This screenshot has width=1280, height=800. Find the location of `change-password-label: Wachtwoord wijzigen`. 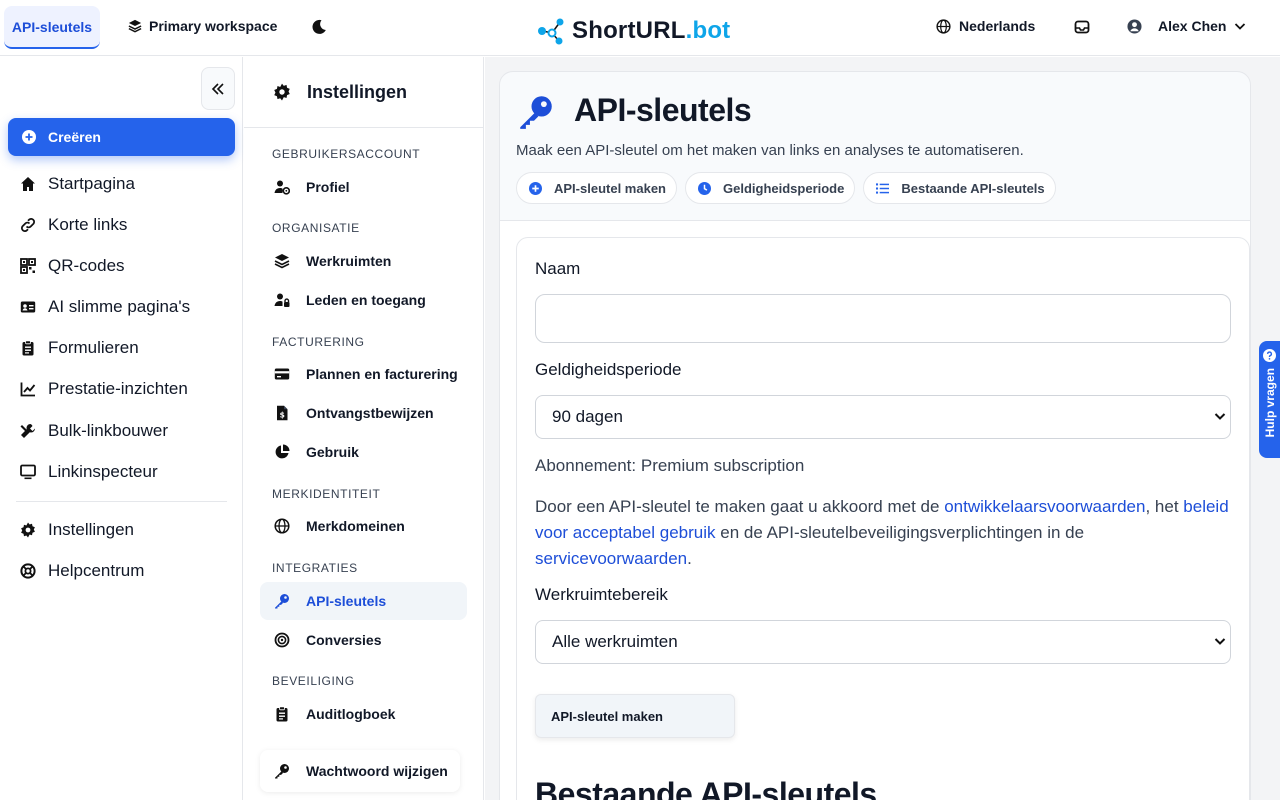

change-password-label: Wachtwoord wijzigen is located at coordinates (377, 771).